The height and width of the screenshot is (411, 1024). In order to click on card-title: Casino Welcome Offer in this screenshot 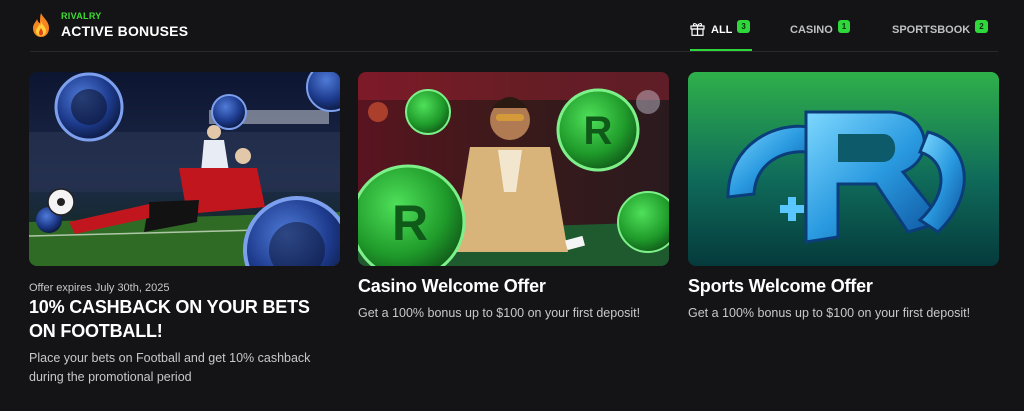, I will do `click(513, 287)`.